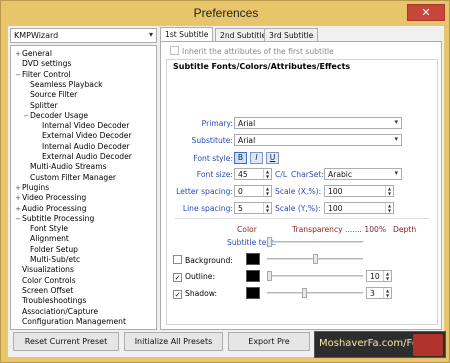 The image size is (450, 363). I want to click on primary-font-label: Primary:, so click(217, 123).